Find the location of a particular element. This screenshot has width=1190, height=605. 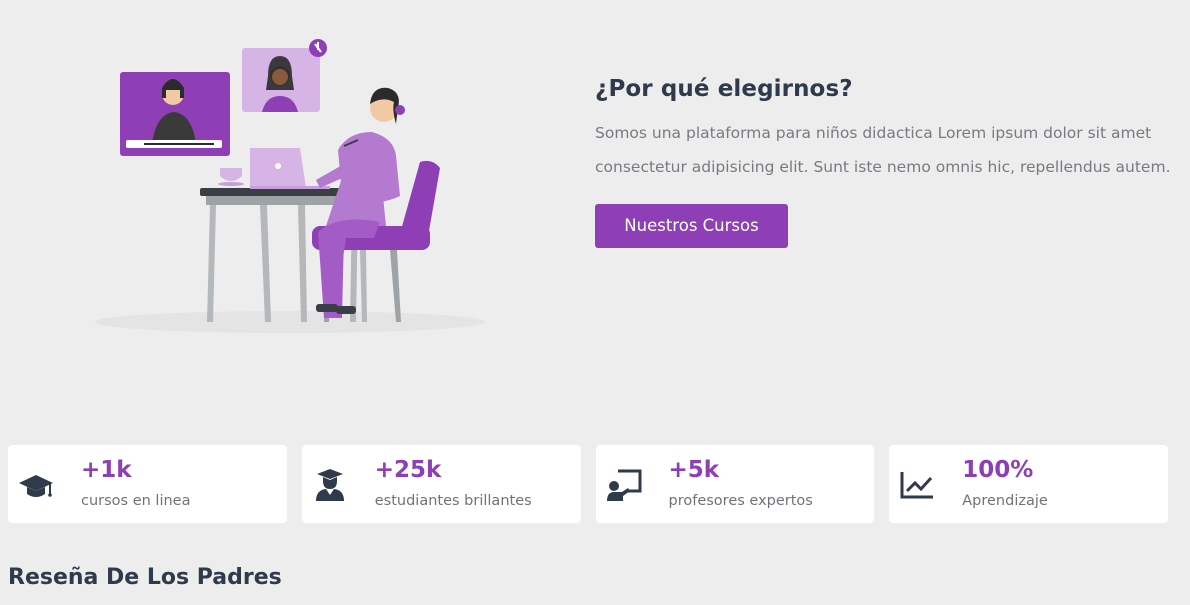

stat-label: estudiantes brillantes is located at coordinates (453, 501).